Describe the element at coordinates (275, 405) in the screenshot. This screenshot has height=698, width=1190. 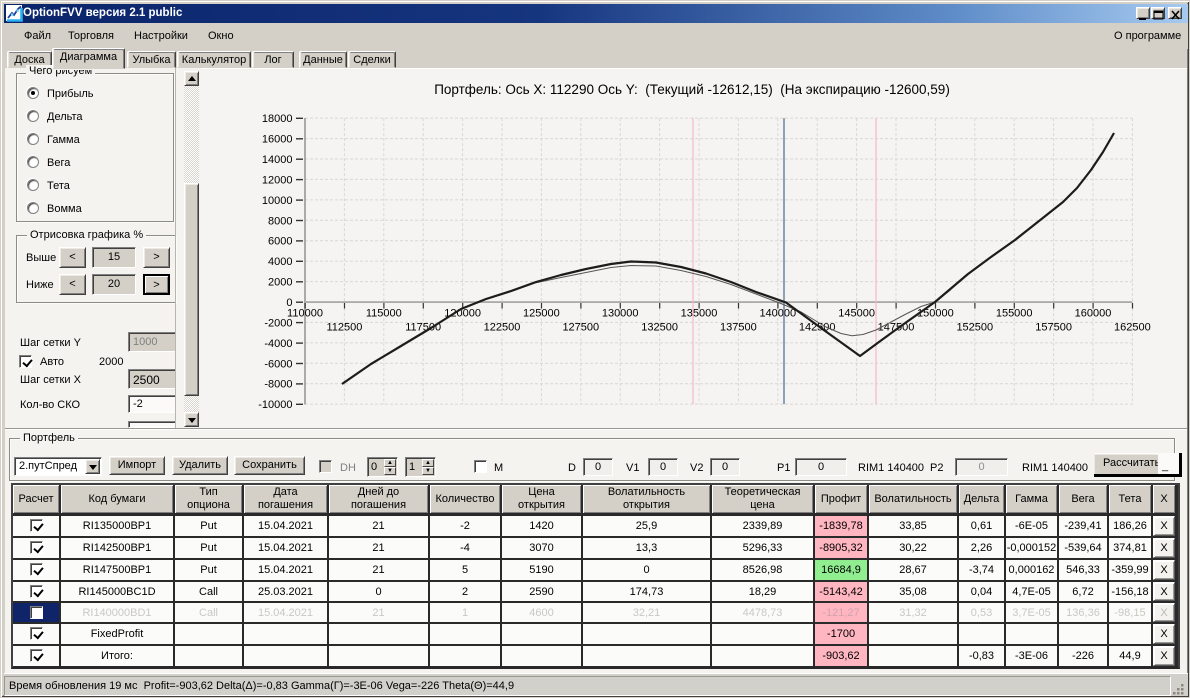
I see `svg-text: -10000` at that location.